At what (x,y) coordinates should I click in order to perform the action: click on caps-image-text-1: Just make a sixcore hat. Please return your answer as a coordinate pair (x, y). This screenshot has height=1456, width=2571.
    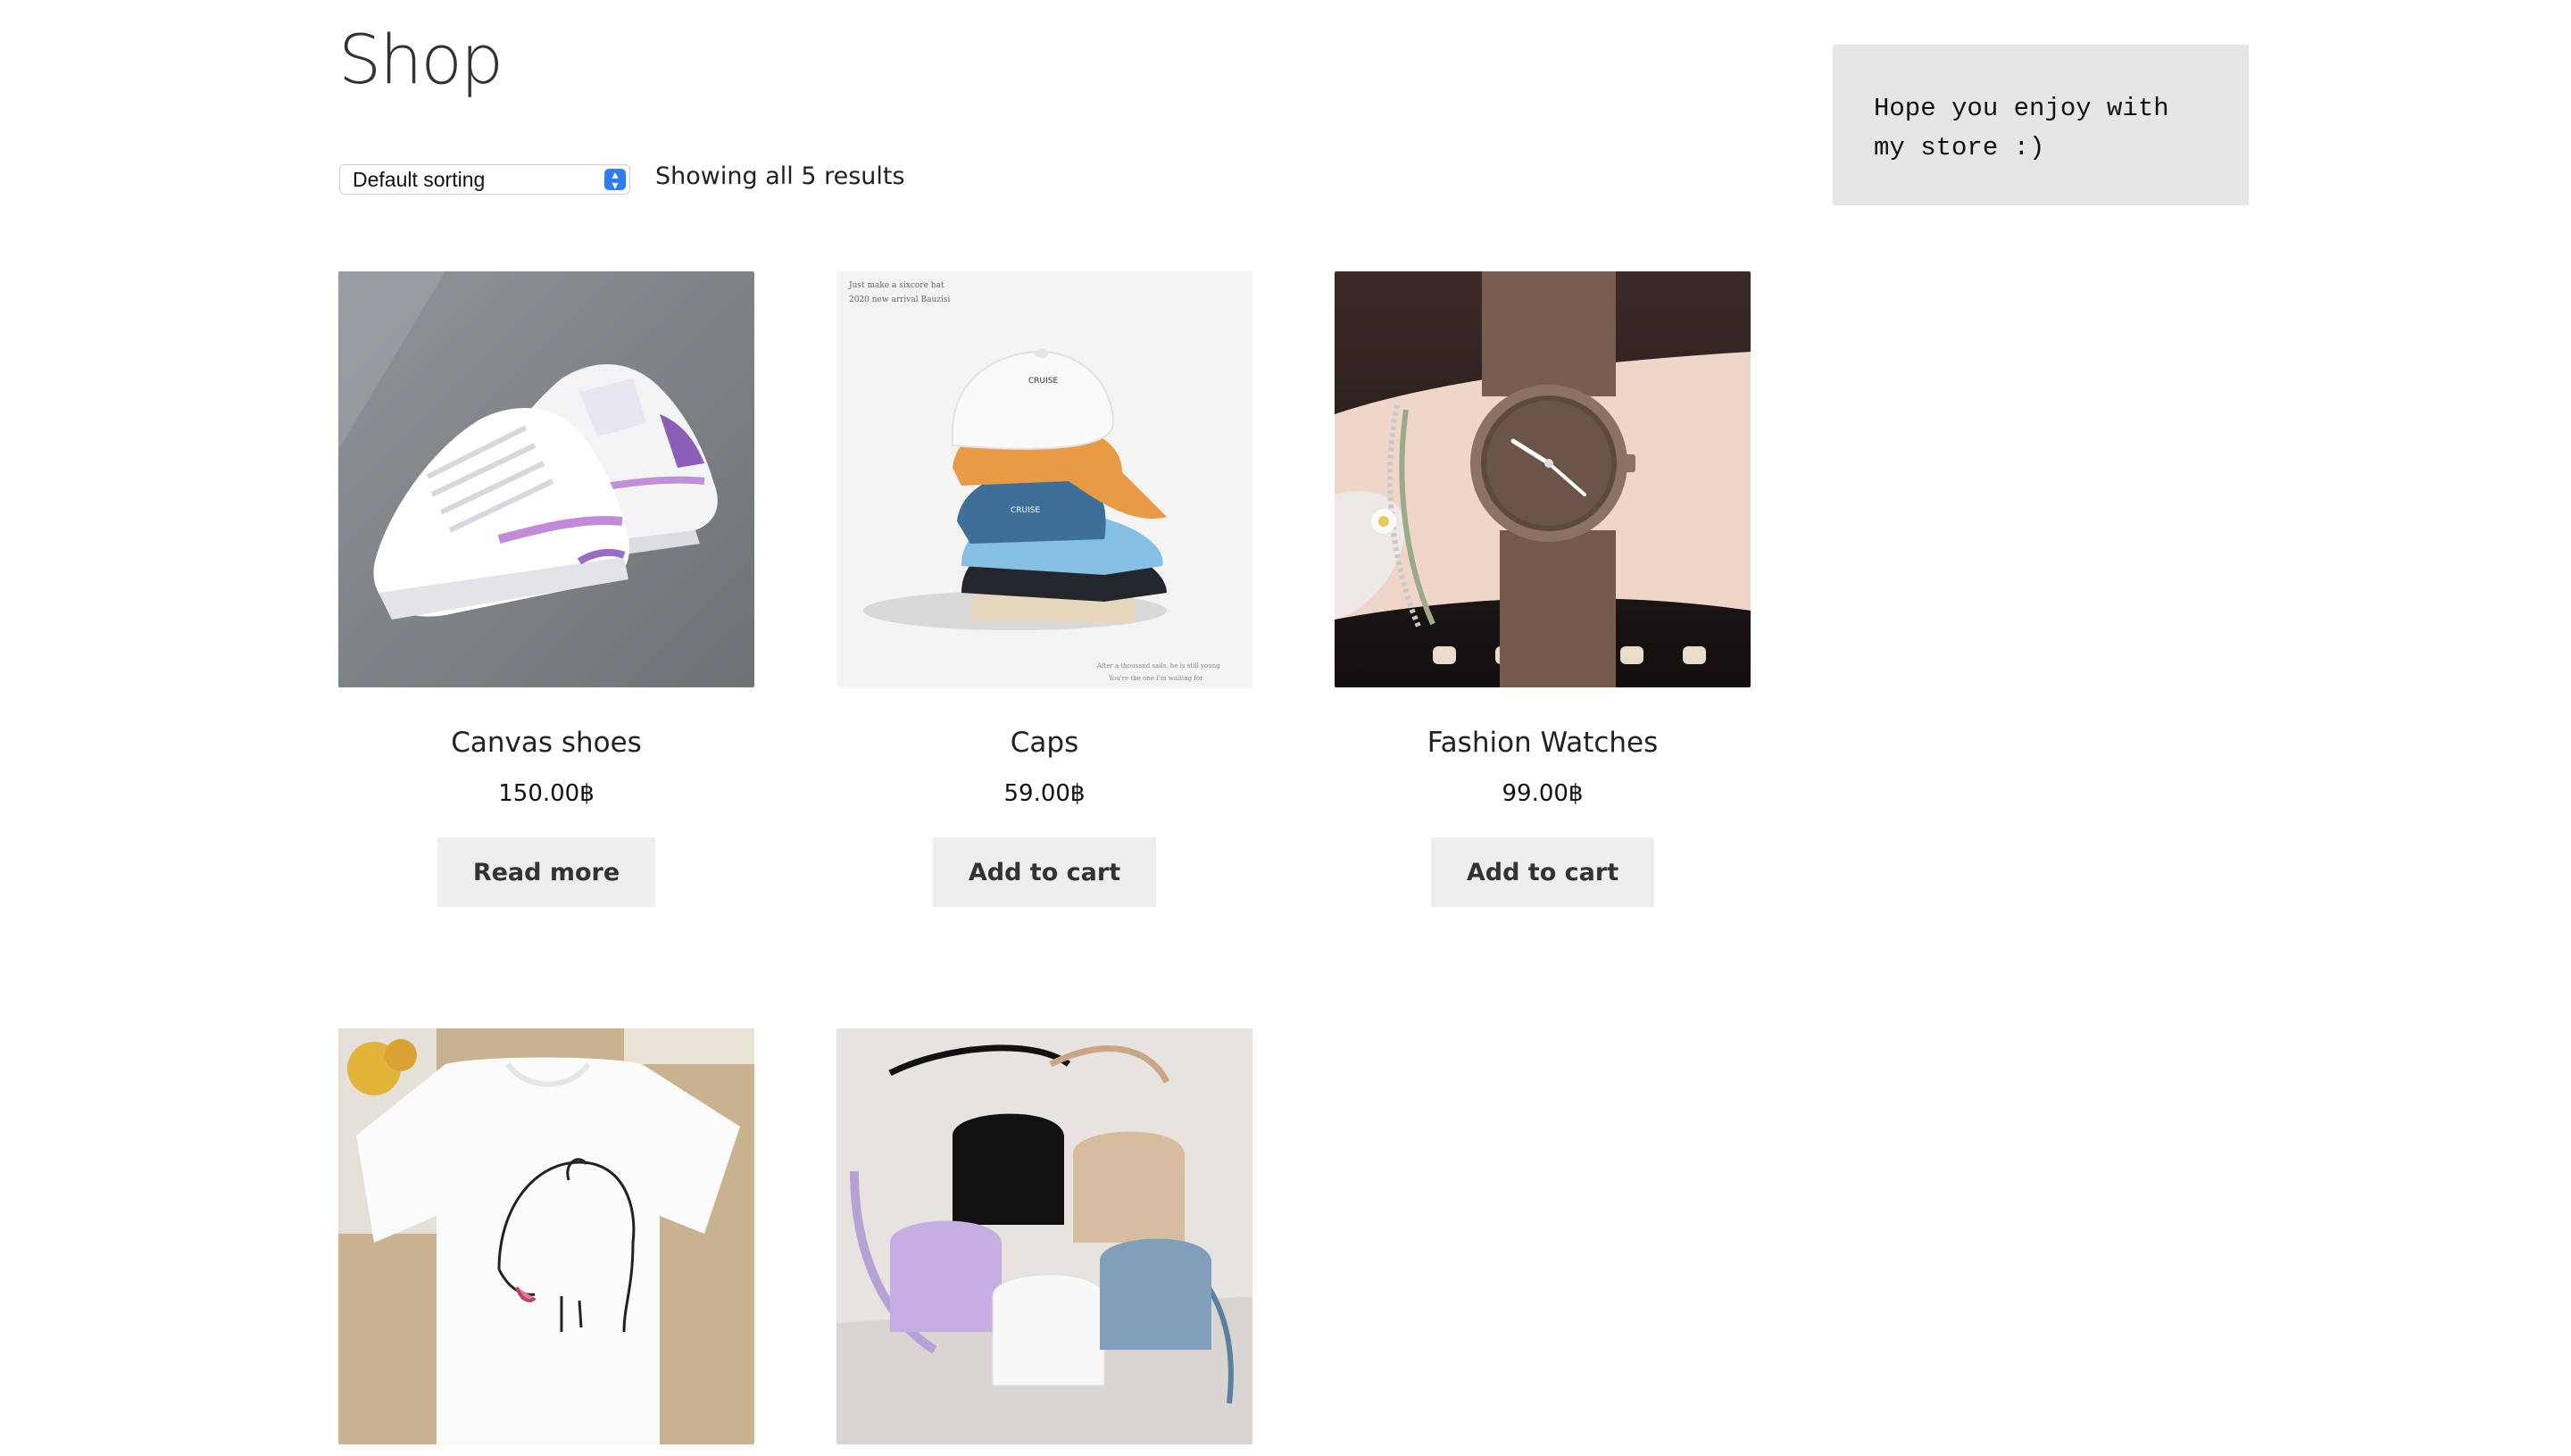
    Looking at the image, I should click on (896, 286).